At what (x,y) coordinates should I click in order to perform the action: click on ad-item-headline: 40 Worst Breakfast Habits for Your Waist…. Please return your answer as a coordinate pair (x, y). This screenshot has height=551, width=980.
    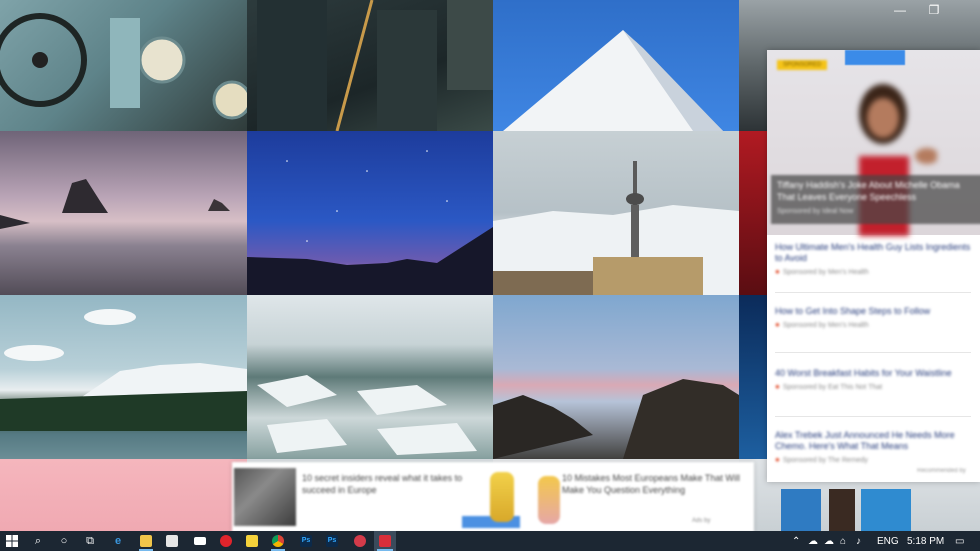
    Looking at the image, I should click on (863, 373).